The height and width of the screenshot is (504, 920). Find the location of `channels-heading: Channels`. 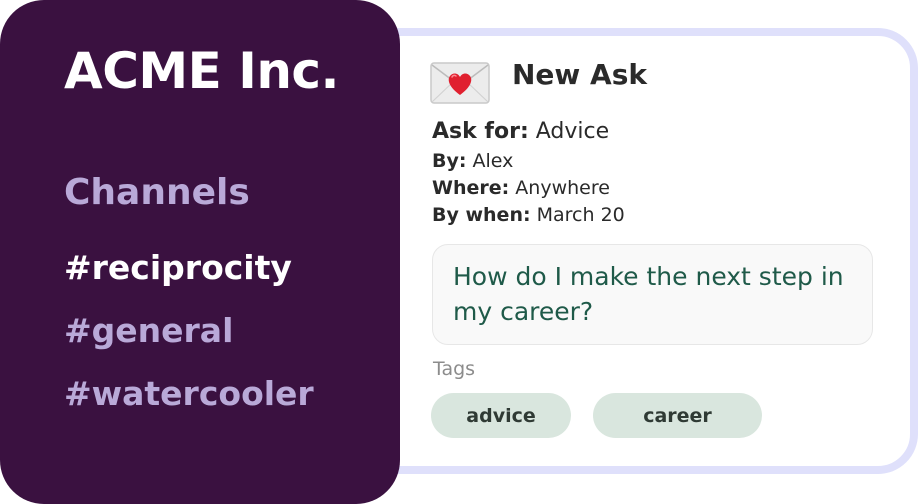

channels-heading: Channels is located at coordinates (157, 192).